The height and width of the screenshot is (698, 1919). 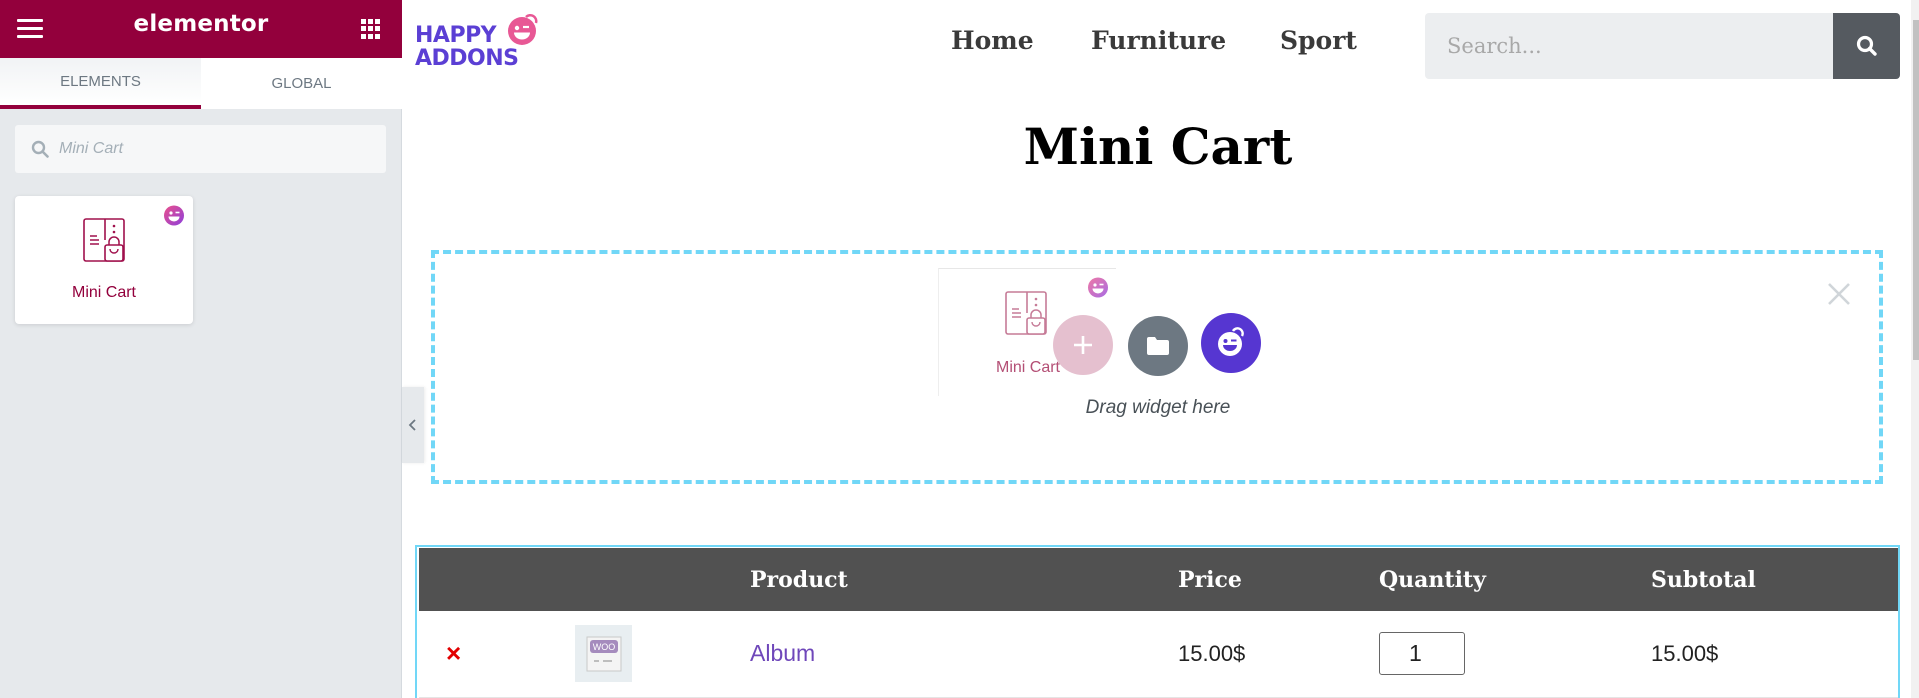 What do you see at coordinates (1839, 294) in the screenshot?
I see `close-icon` at bounding box center [1839, 294].